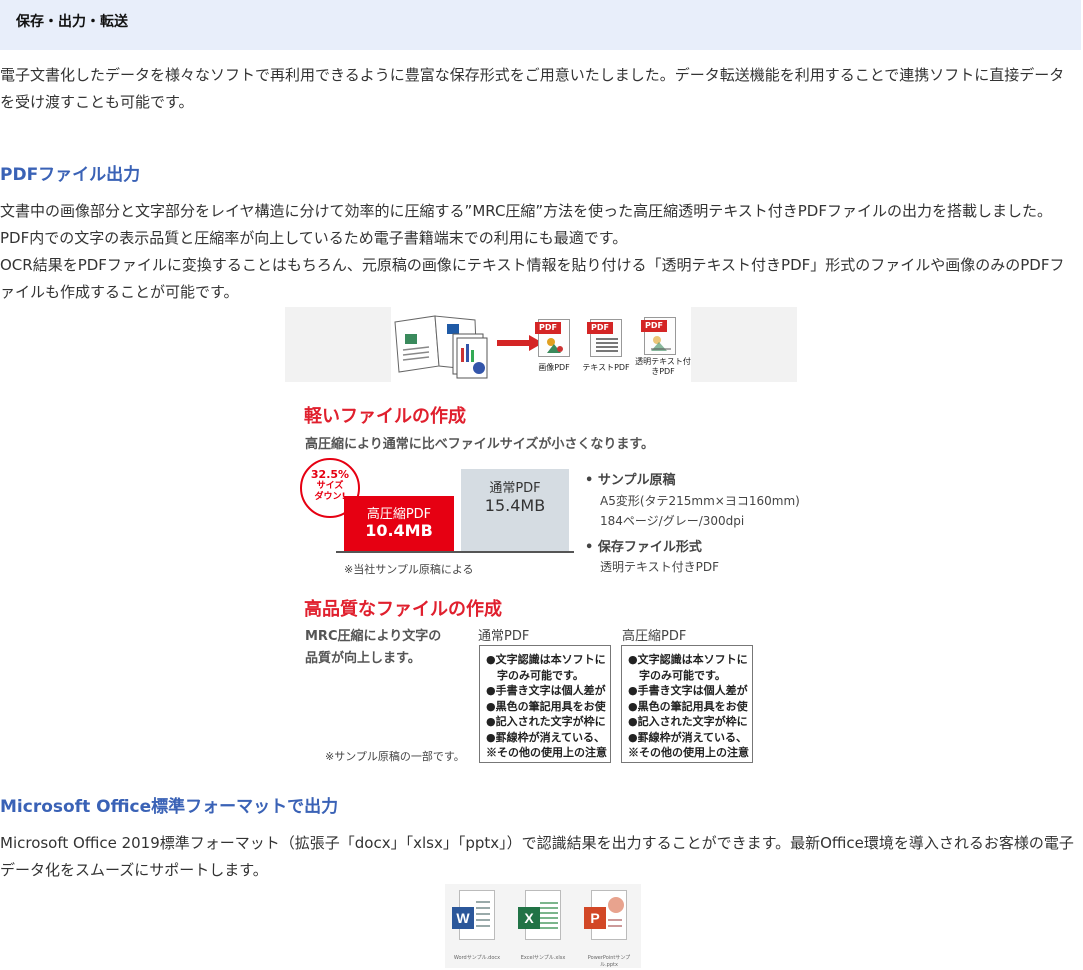 This screenshot has height=970, width=1083. Describe the element at coordinates (409, 569) in the screenshot. I see `sample-source-note: ※当社サンプル原稿による` at that location.